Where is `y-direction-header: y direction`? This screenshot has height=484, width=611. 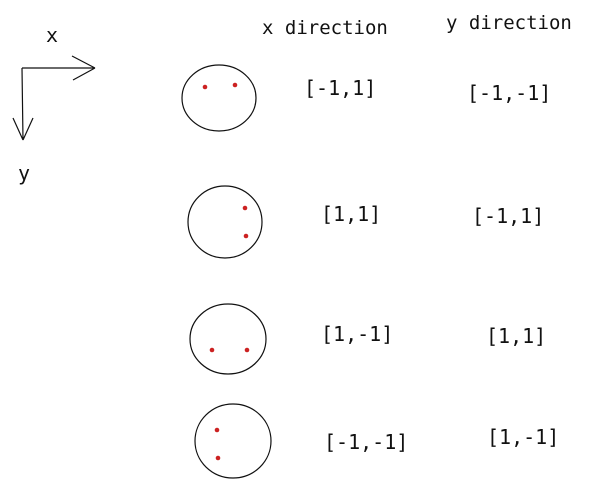
y-direction-header: y direction is located at coordinates (509, 23).